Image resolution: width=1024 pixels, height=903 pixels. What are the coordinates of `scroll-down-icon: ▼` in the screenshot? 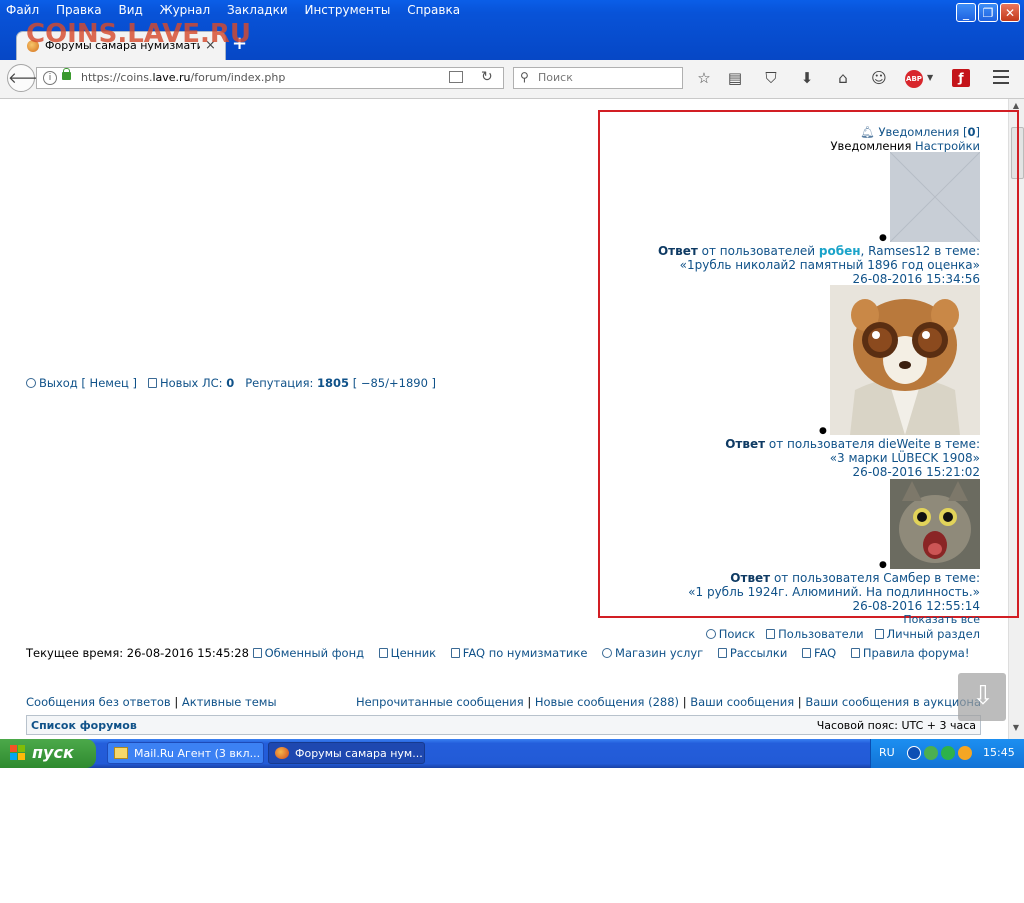 It's located at (1016, 729).